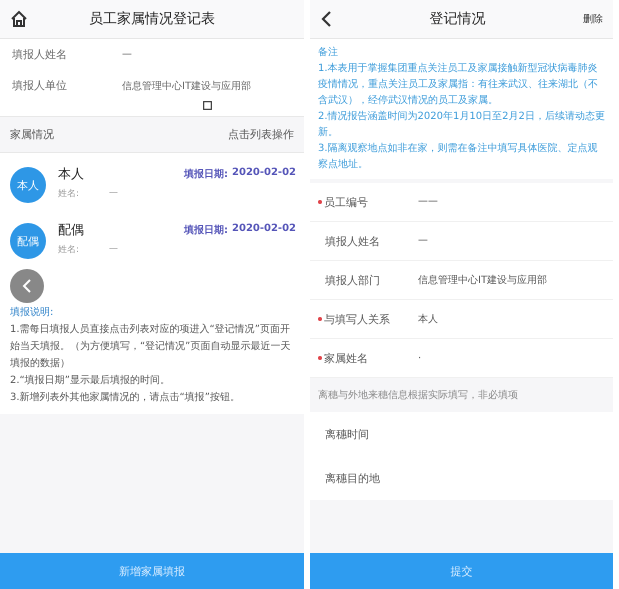 The width and height of the screenshot is (619, 589). What do you see at coordinates (458, 157) in the screenshot?
I see `note-text: 3.隔离观察地点如非在家，则需在备注中填写具体医院、定点观察点地址。` at bounding box center [458, 157].